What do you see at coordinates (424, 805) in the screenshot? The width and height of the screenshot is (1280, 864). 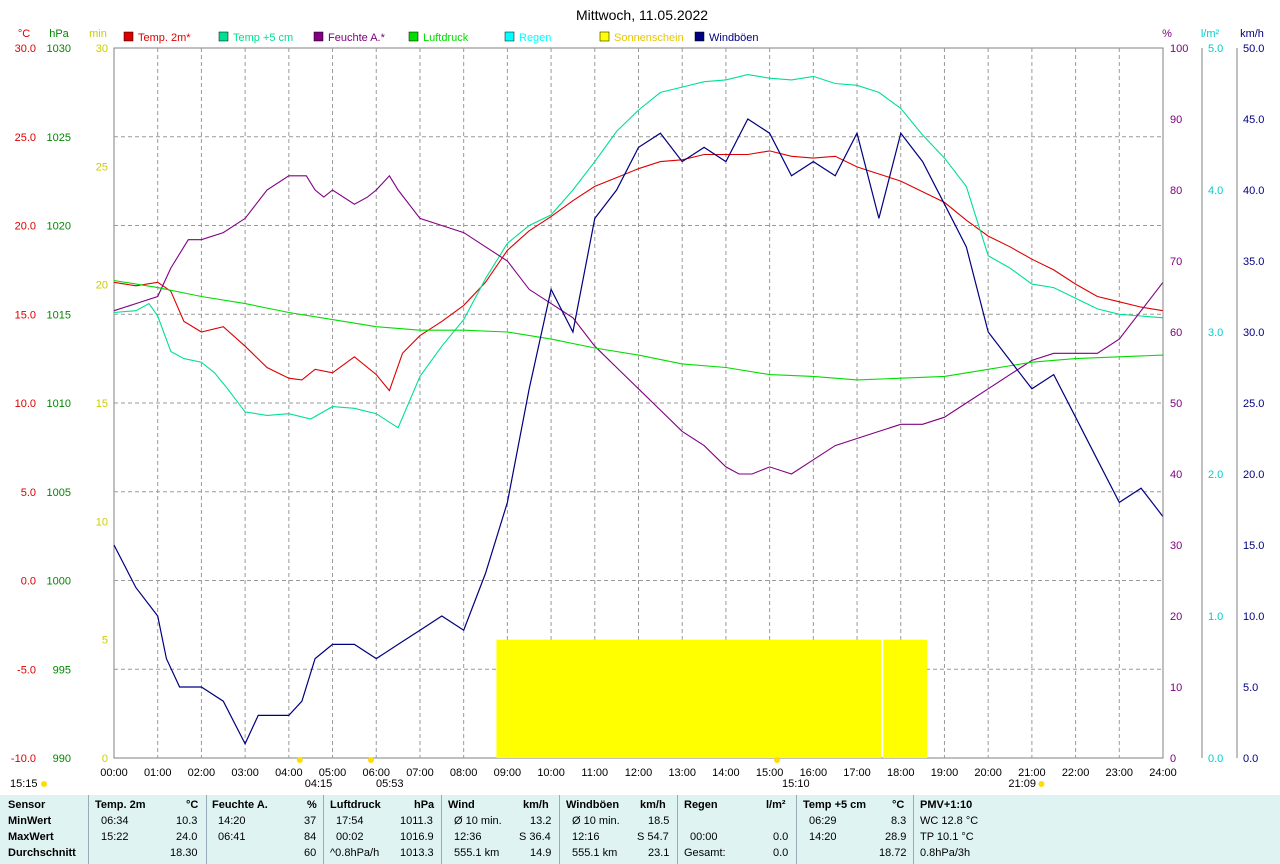 I see `pressure-unit: hPa` at bounding box center [424, 805].